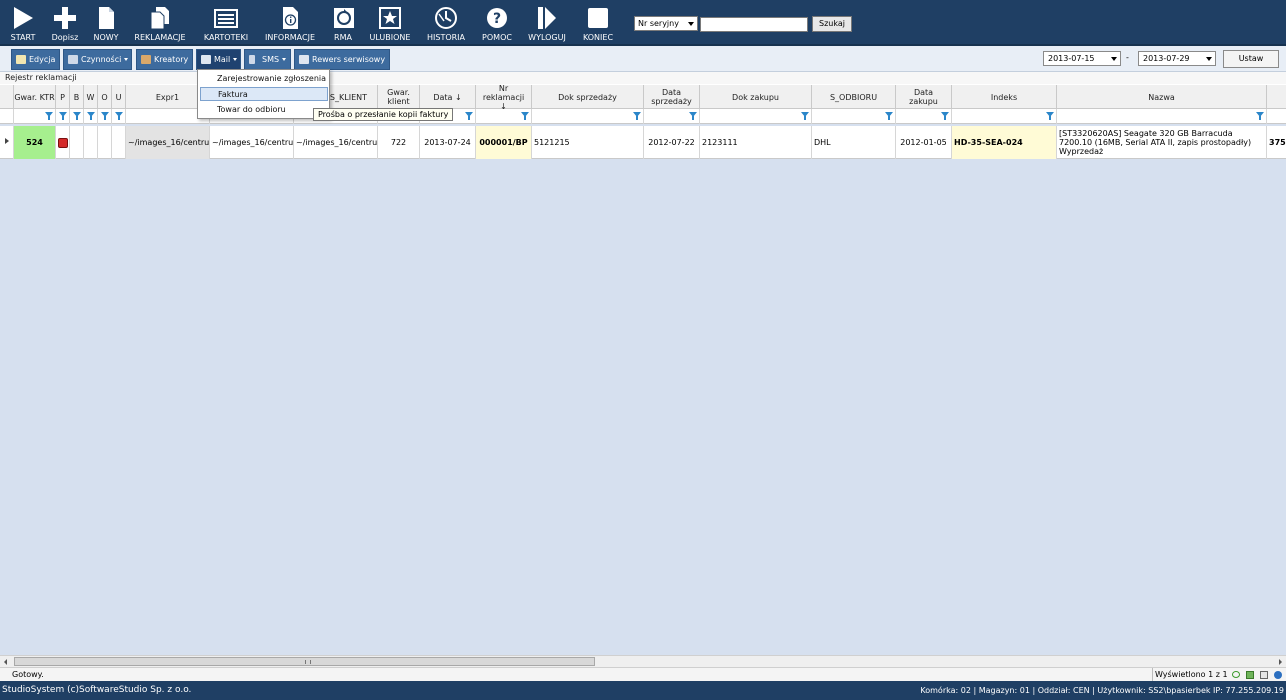  I want to click on caret-down-icon, so click(284, 59).